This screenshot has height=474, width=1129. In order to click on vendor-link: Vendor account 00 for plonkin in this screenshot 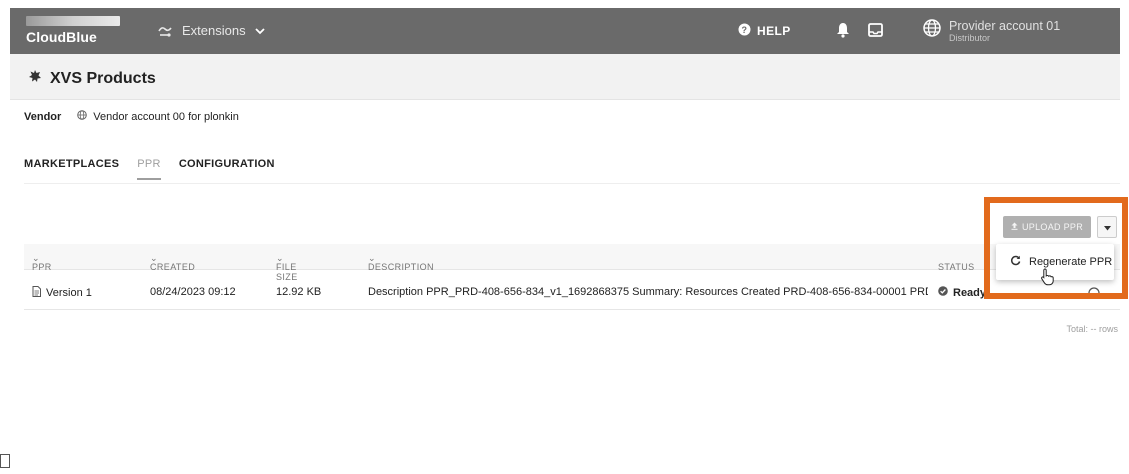, I will do `click(166, 117)`.